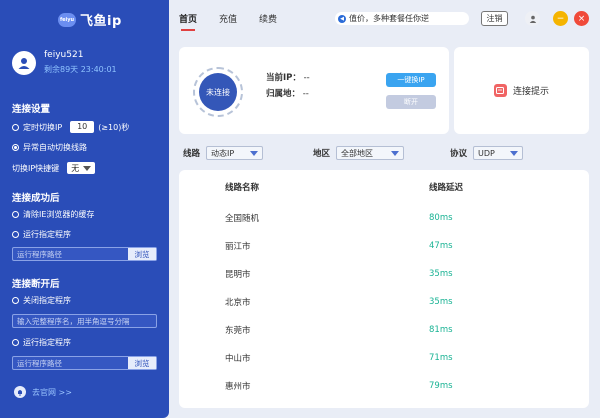 The width and height of the screenshot is (600, 418). Describe the element at coordinates (384, 358) in the screenshot. I see `table-row: 中山市 71ms` at that location.